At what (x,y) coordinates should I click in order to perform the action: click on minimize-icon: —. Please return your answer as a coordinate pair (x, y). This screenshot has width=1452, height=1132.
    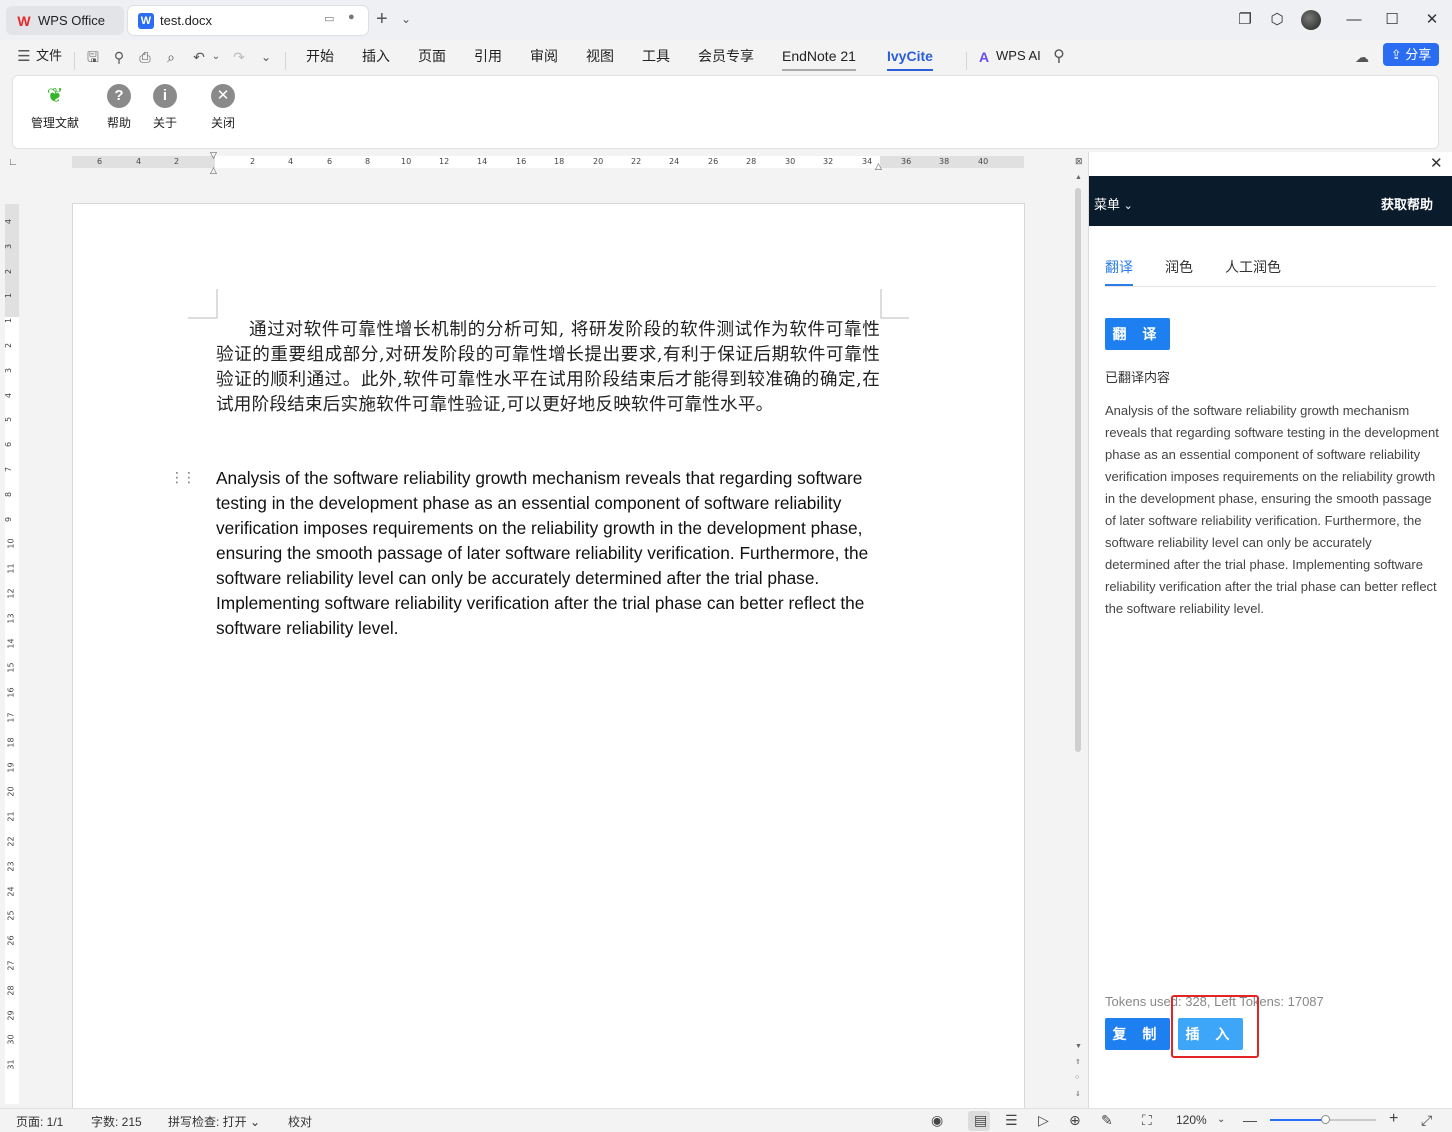
    Looking at the image, I should click on (1354, 20).